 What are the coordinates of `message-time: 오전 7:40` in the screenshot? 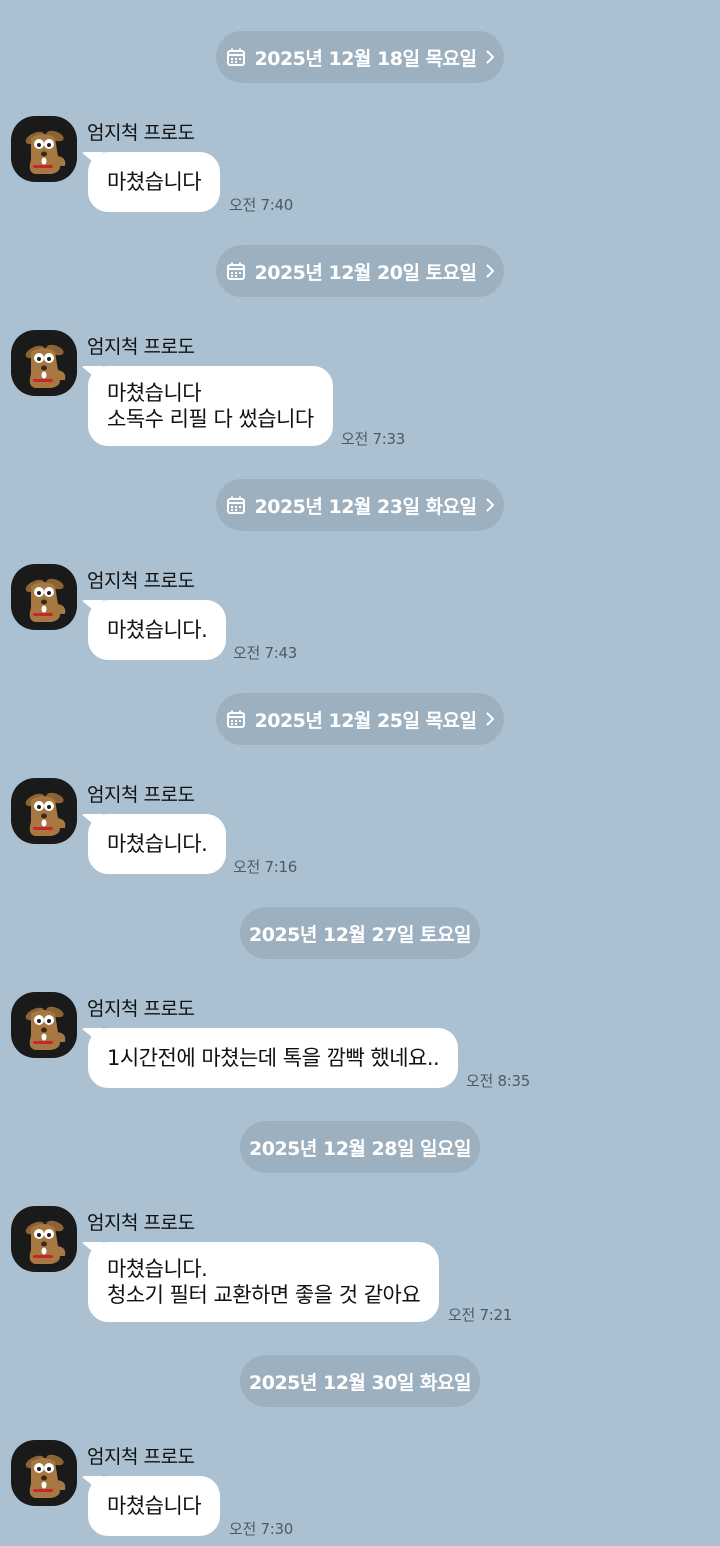 It's located at (261, 205).